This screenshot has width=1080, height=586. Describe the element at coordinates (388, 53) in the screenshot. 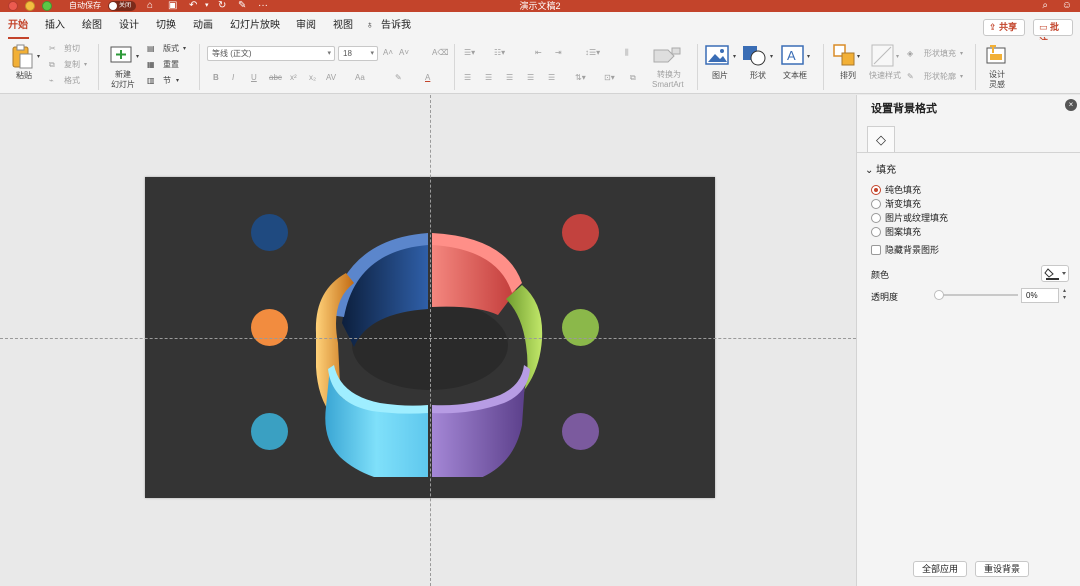

I see `grow-font-icon: A˄` at that location.